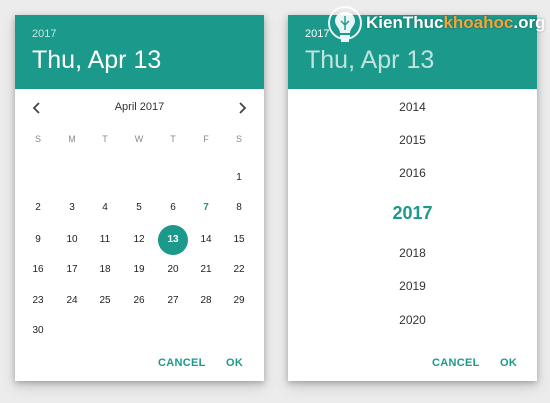 This screenshot has height=403, width=550. Describe the element at coordinates (105, 240) in the screenshot. I see `calendar-day: 11` at that location.